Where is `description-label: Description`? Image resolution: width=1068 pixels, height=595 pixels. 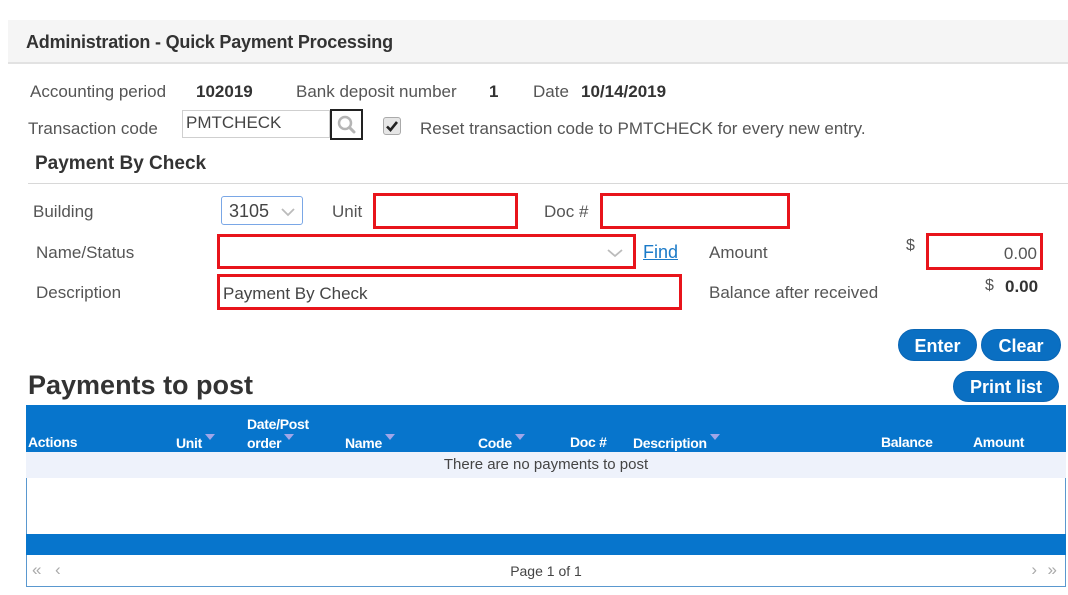 description-label: Description is located at coordinates (79, 292).